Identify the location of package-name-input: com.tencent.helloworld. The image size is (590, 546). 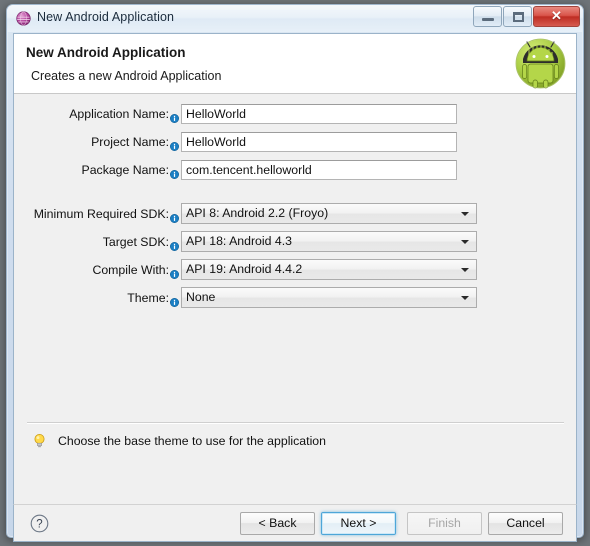
(319, 169).